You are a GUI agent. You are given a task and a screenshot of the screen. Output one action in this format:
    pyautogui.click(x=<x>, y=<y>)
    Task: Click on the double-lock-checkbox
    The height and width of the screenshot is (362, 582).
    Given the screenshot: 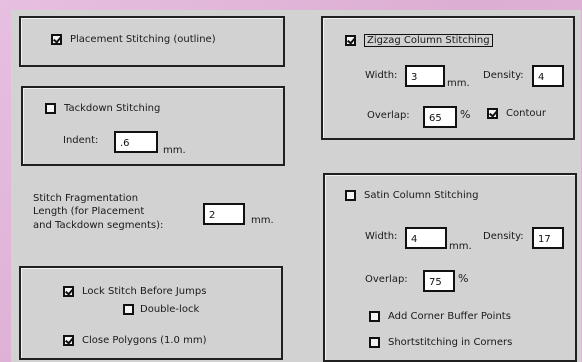 What is the action you would take?
    pyautogui.click(x=128, y=309)
    